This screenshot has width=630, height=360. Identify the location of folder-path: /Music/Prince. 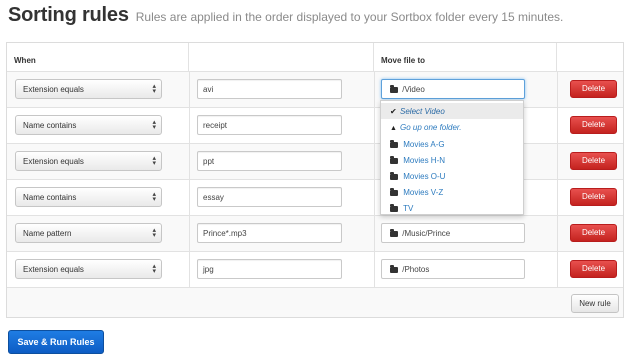
(426, 233).